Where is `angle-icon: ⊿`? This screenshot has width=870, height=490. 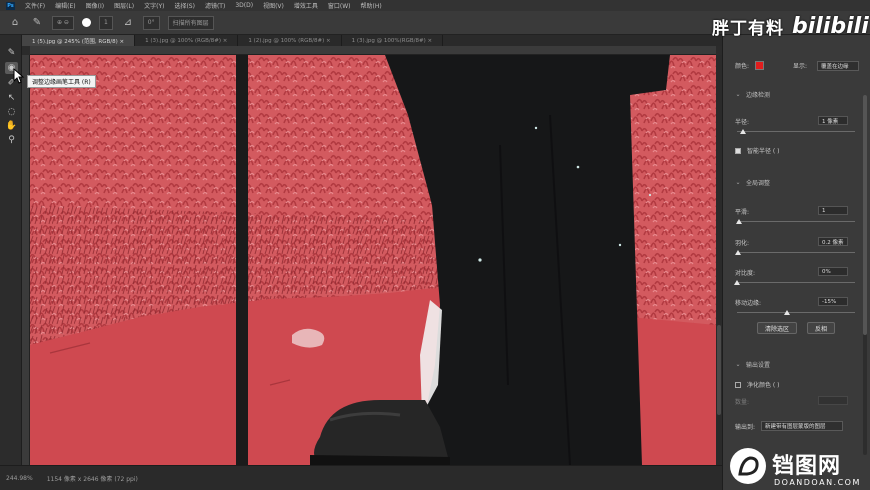 angle-icon: ⊿ is located at coordinates (127, 22).